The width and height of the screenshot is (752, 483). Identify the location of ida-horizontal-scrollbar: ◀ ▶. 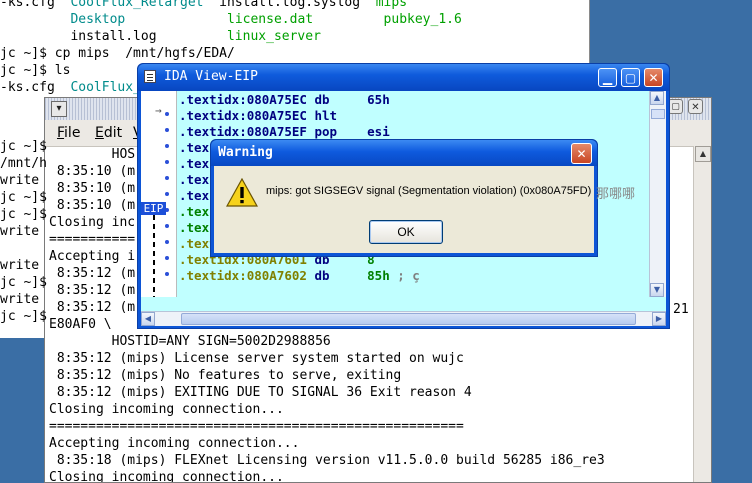
(403, 318).